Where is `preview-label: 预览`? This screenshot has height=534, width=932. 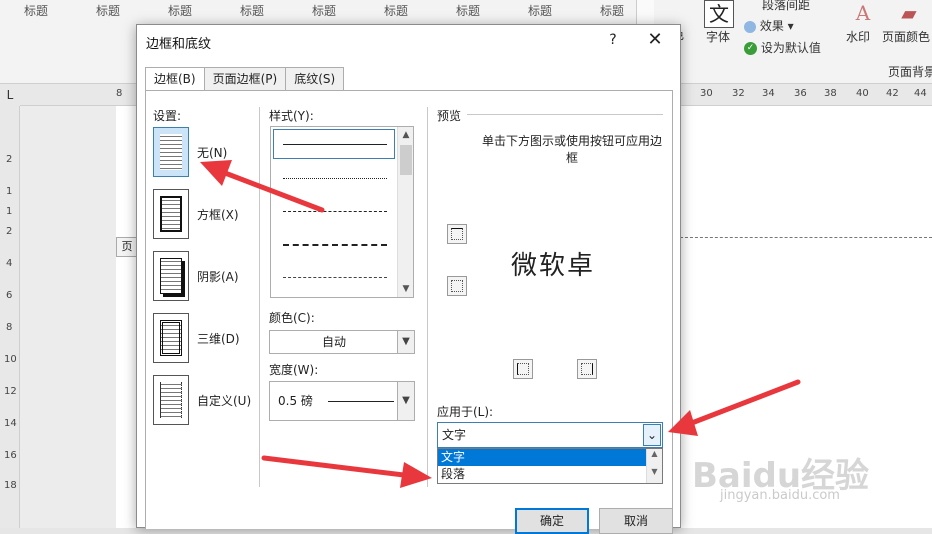 preview-label: 预览 is located at coordinates (449, 116).